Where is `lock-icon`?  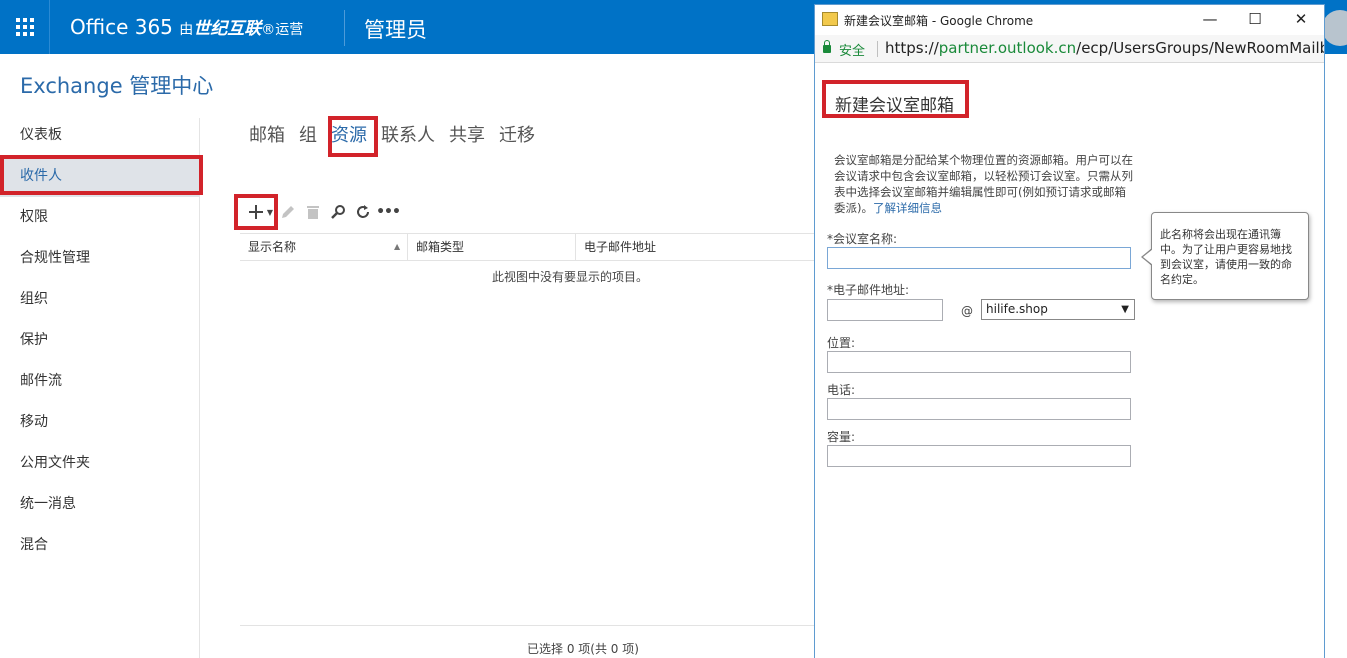
lock-icon is located at coordinates (827, 46).